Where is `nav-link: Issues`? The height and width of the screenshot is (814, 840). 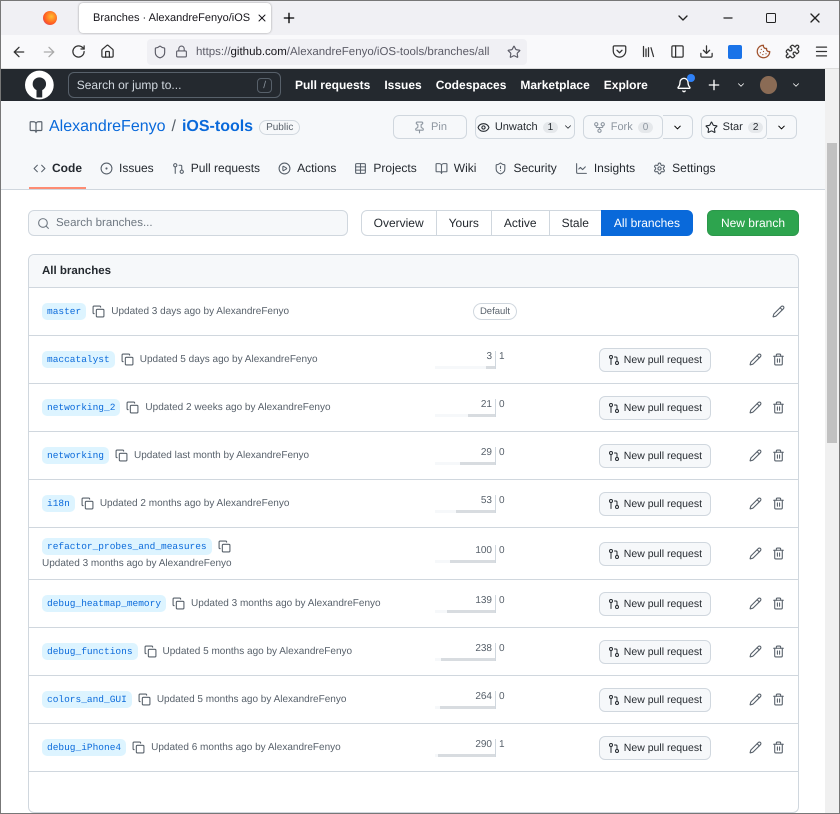
nav-link: Issues is located at coordinates (403, 85).